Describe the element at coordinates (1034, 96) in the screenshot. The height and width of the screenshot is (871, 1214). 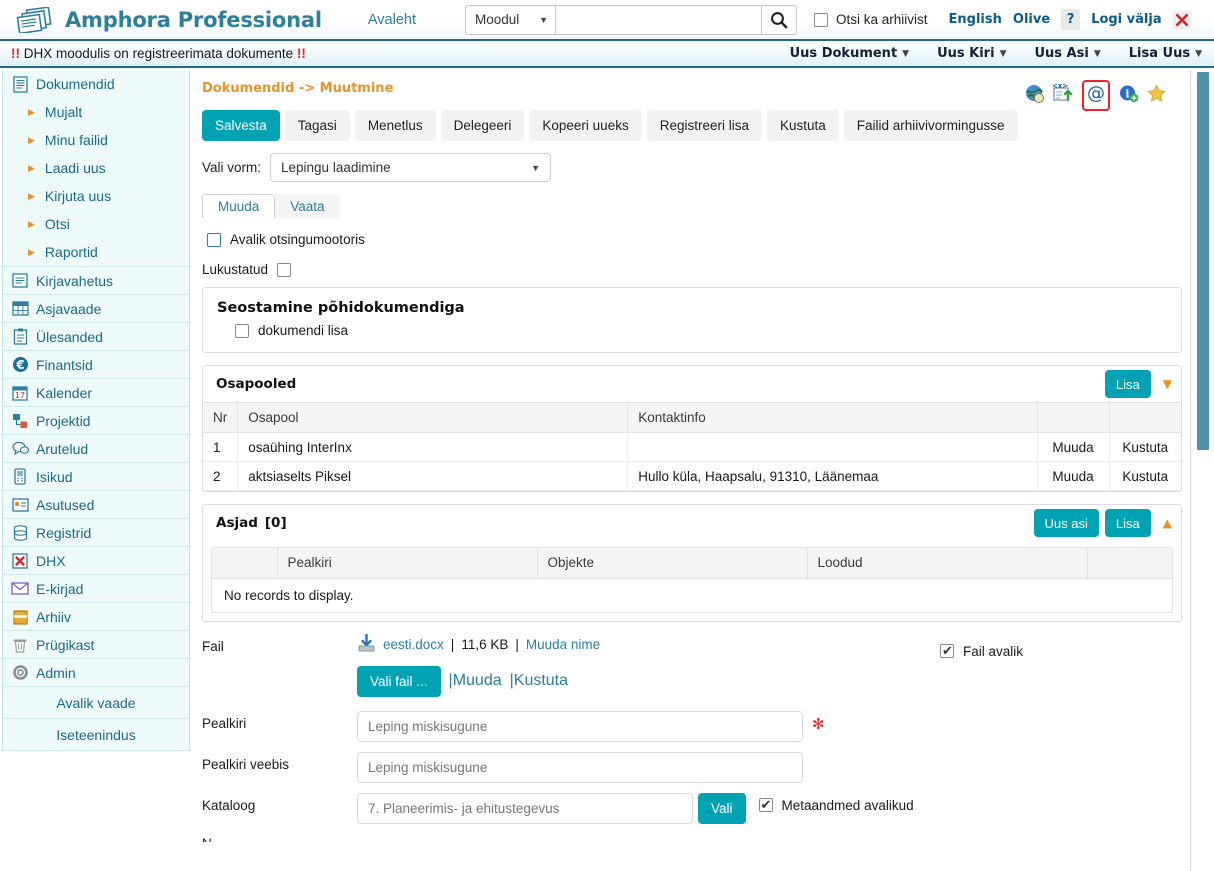
I see `globe-icon` at that location.